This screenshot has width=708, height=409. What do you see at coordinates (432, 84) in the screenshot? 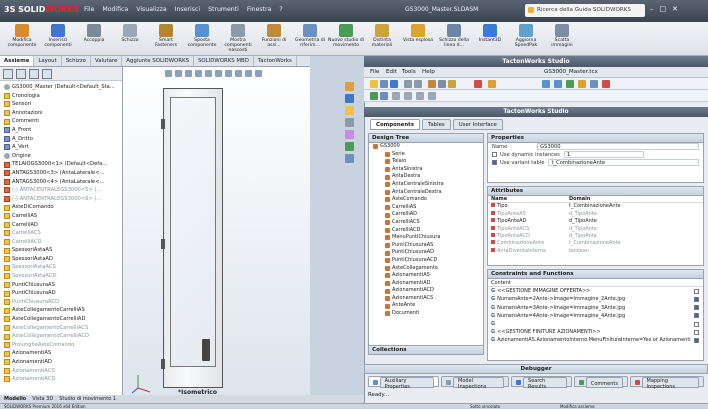
I see `cut-icon` at bounding box center [432, 84].